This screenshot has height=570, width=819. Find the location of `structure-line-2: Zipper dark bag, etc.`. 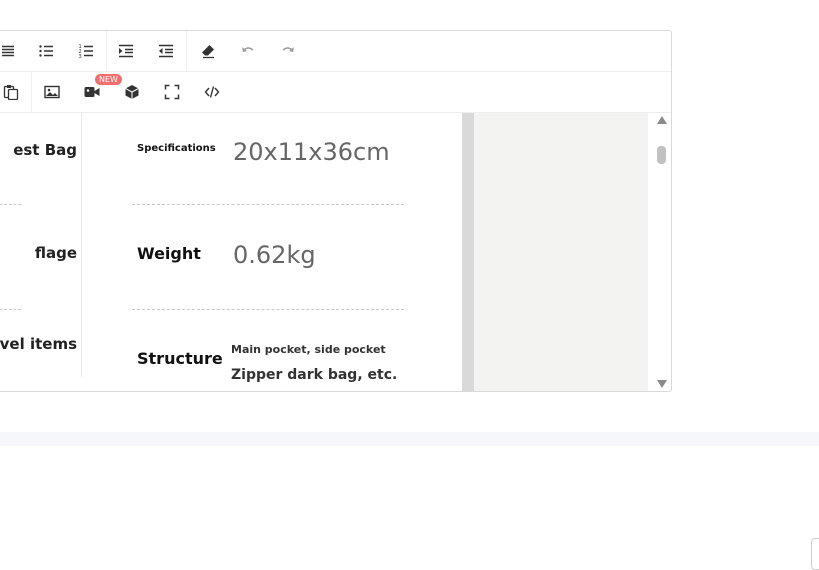

structure-line-2: Zipper dark bag, etc. is located at coordinates (314, 375).